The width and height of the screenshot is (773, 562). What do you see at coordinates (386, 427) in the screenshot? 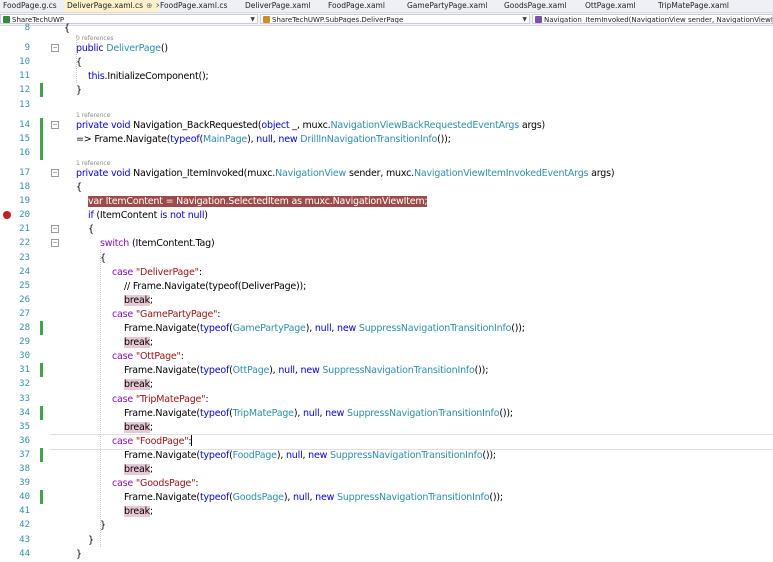
I see `code-line: 35 break;` at bounding box center [386, 427].